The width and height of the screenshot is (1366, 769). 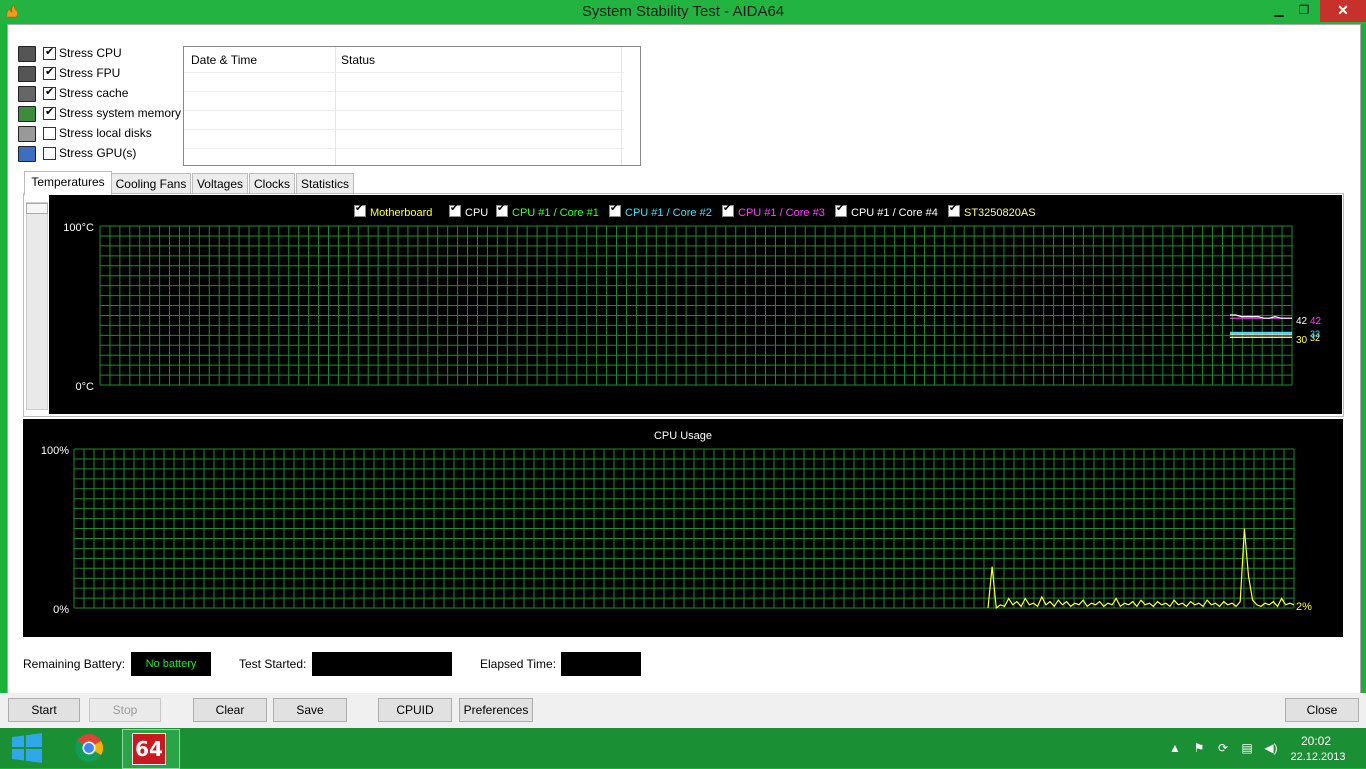 I want to click on elapsed-time-label: Elapsed Time:, so click(x=518, y=664).